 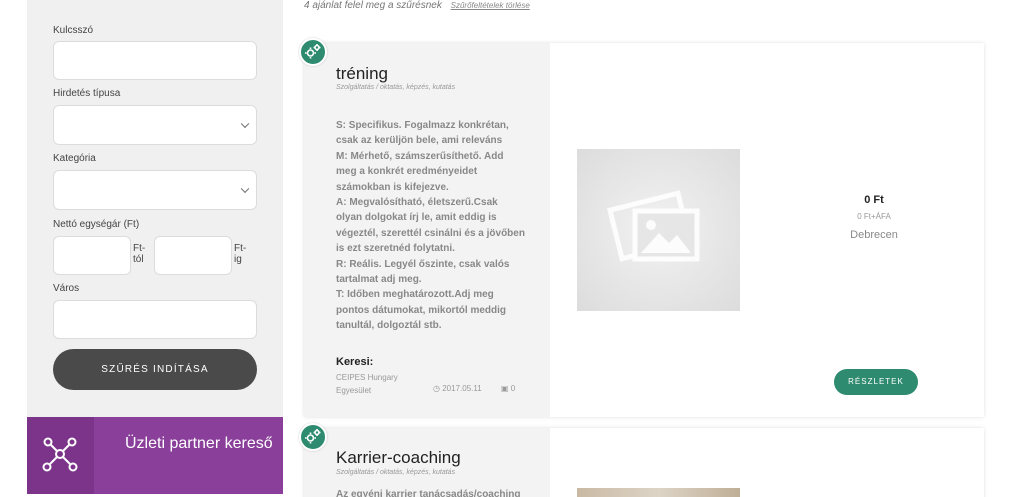 What do you see at coordinates (155, 190) in the screenshot?
I see `category-select` at bounding box center [155, 190].